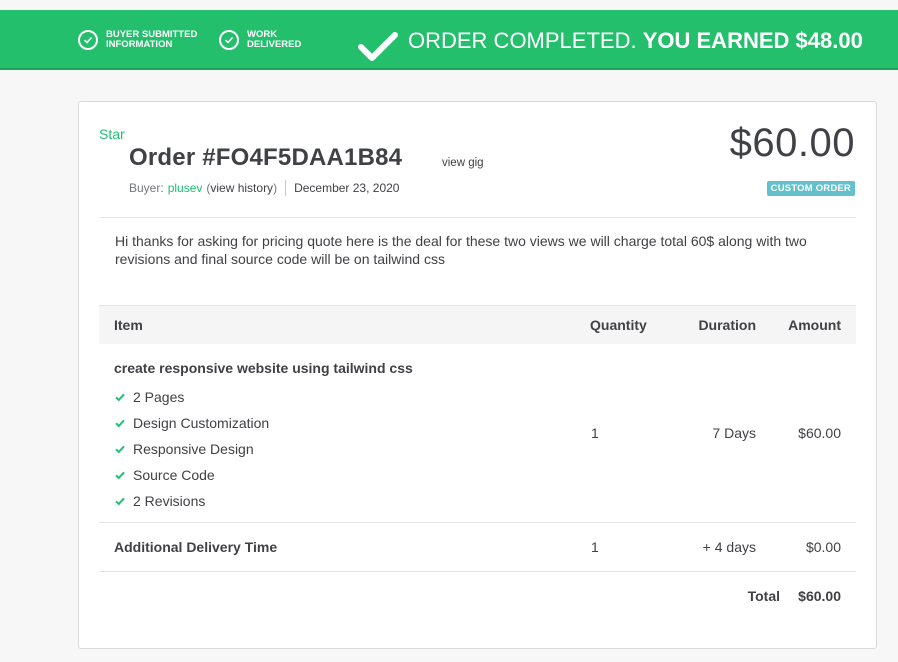  I want to click on item-amount: $60.00, so click(819, 433).